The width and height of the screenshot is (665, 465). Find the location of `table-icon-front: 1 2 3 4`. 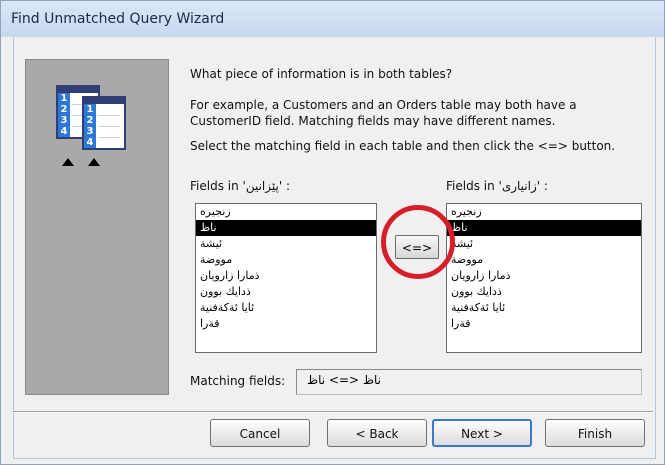

table-icon-front: 1 2 3 4 is located at coordinates (104, 123).